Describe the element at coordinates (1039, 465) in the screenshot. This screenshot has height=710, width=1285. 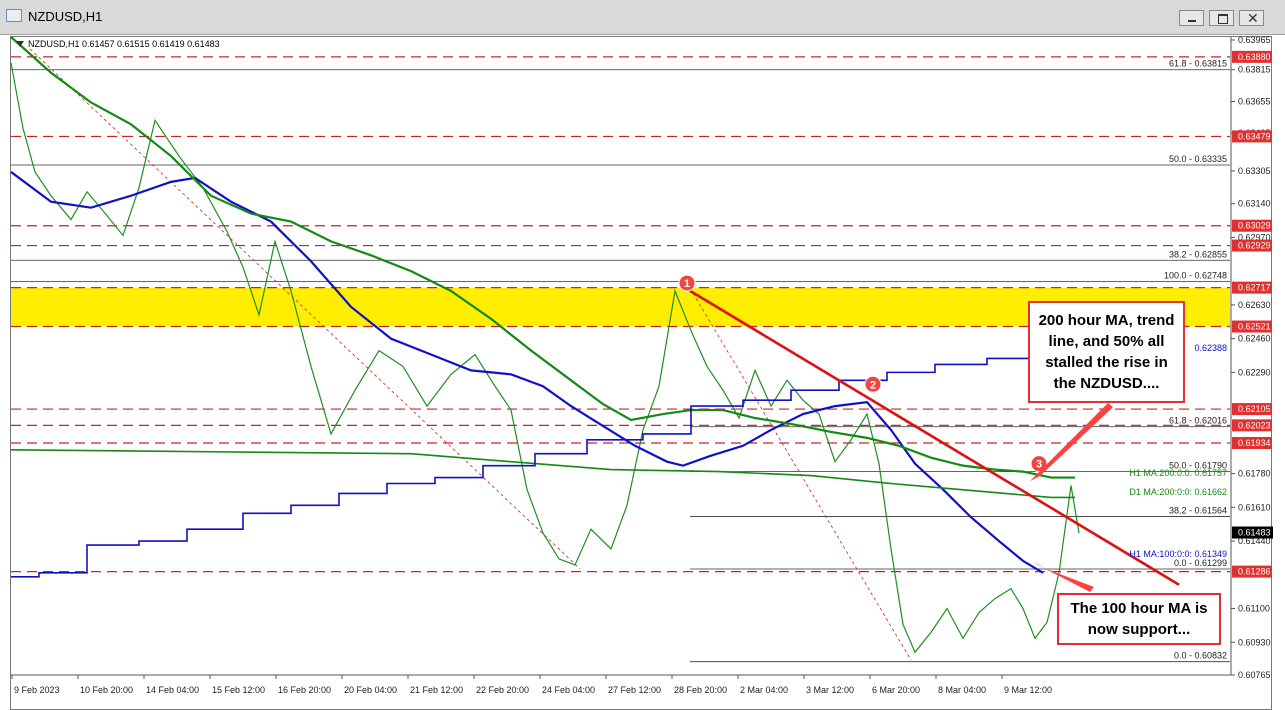
I see `marker-label: 3` at that location.